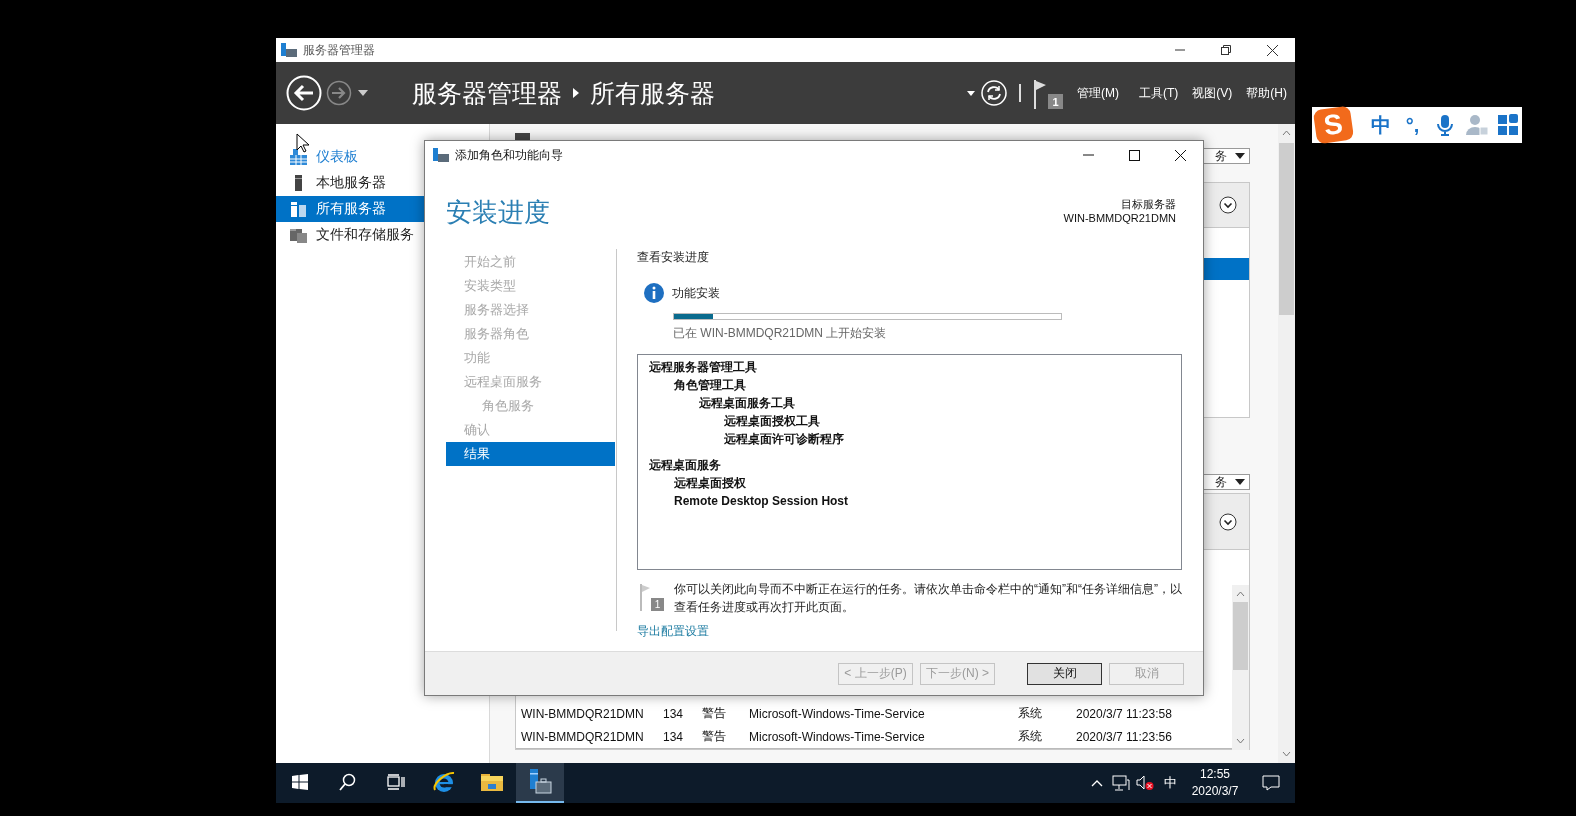 The width and height of the screenshot is (1576, 816). I want to click on result-item: Remote Desktop Session Host, so click(762, 501).